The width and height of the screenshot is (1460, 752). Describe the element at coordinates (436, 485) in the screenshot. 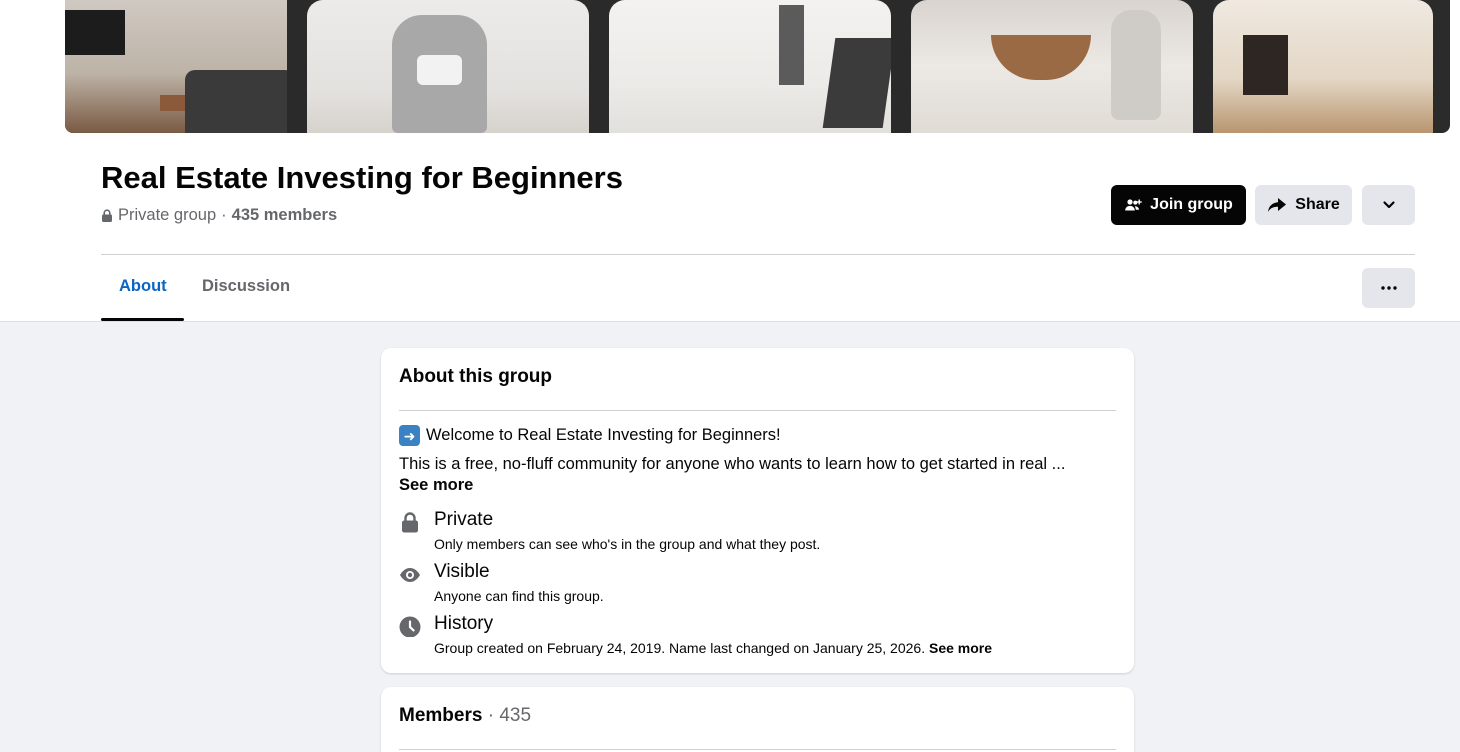

I see `see-more-link: See more` at that location.